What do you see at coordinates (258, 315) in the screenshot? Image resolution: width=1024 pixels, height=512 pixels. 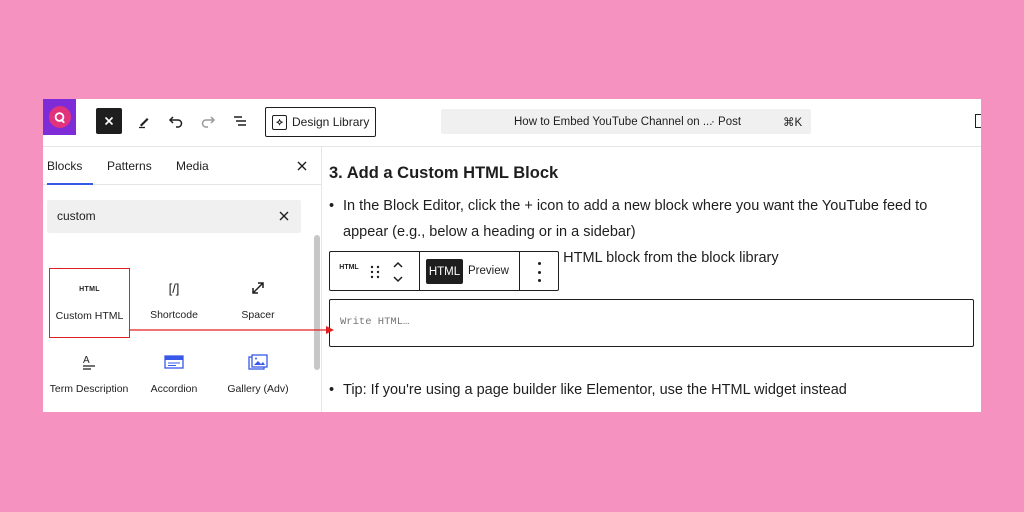 I see `block-label: Spacer` at bounding box center [258, 315].